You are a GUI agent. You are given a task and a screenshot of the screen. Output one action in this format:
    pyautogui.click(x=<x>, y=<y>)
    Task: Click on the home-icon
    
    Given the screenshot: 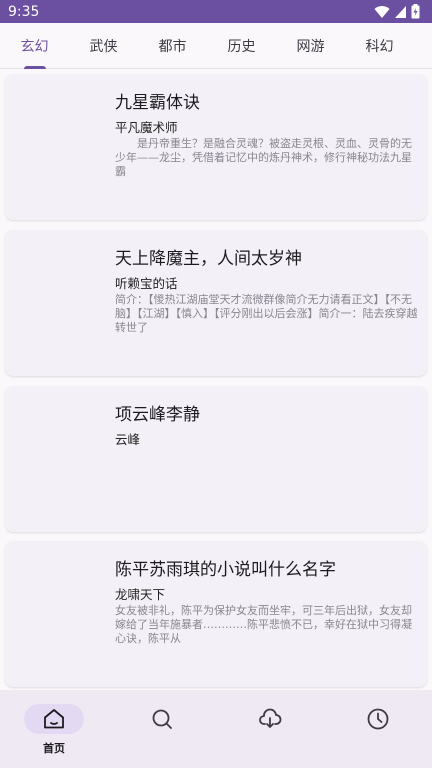 What is the action you would take?
    pyautogui.click(x=54, y=719)
    